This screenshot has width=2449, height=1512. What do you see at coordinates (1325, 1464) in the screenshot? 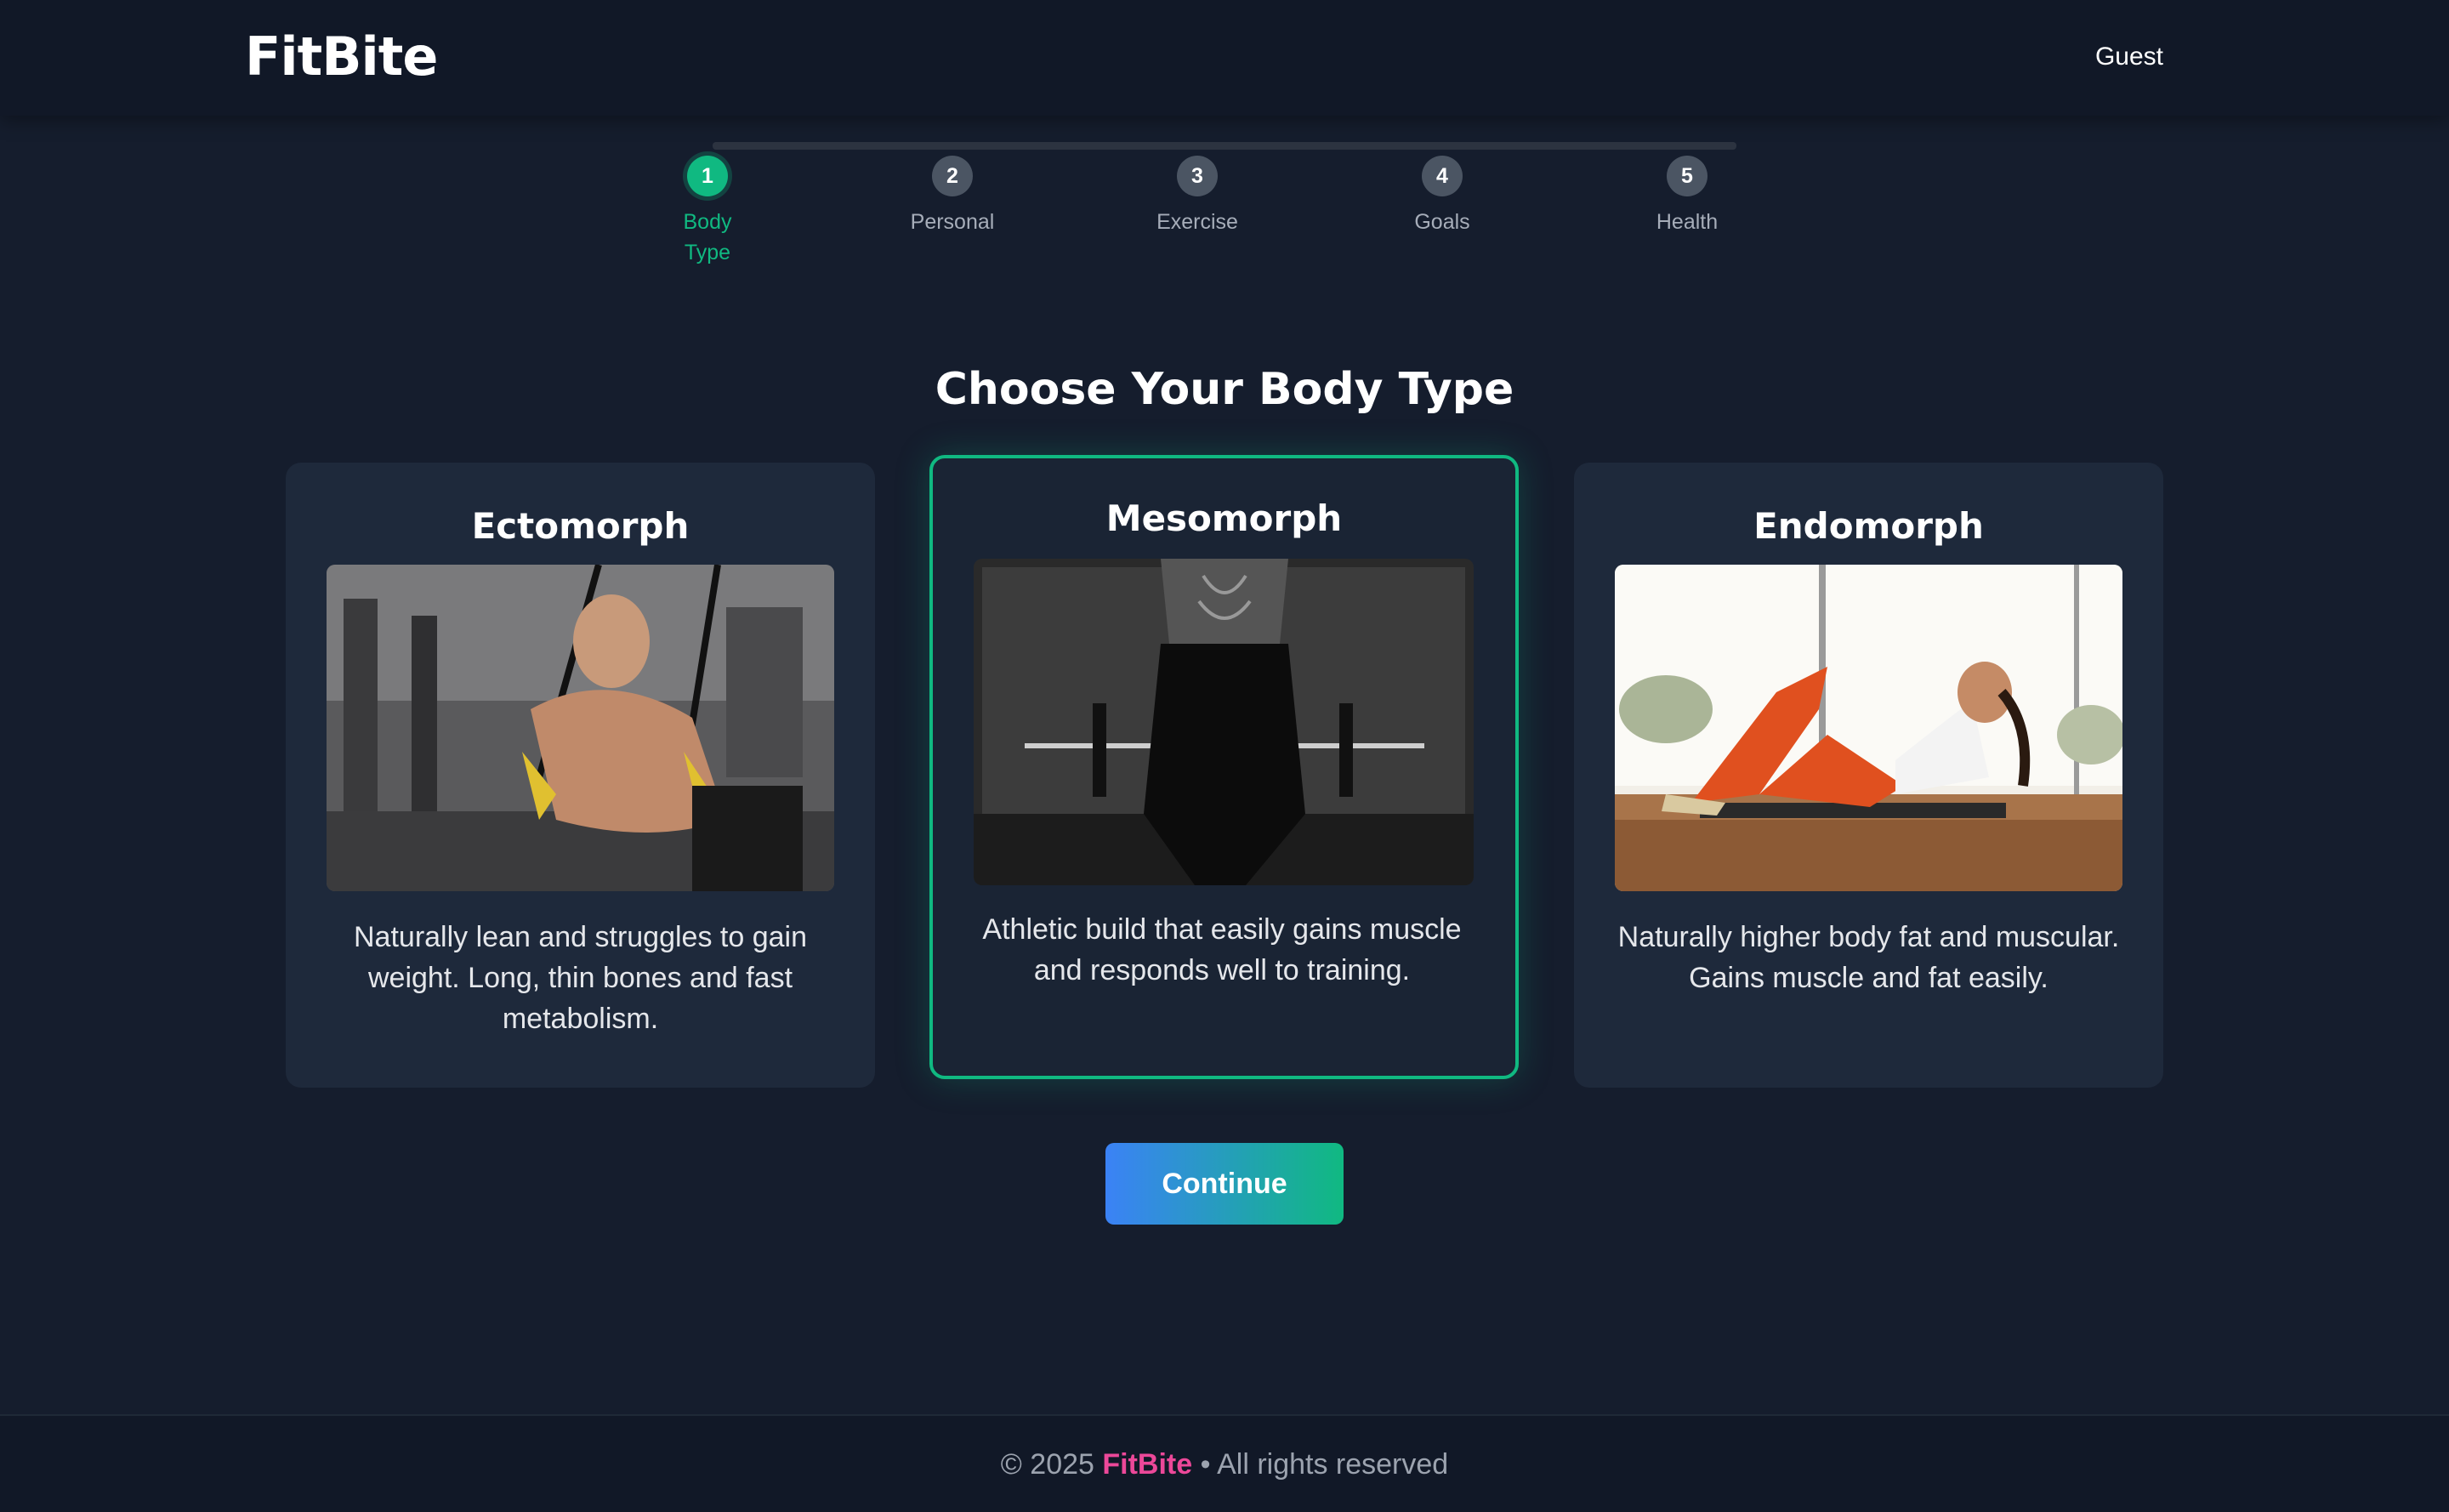
I see `footer-rights: • All rights reserved` at bounding box center [1325, 1464].